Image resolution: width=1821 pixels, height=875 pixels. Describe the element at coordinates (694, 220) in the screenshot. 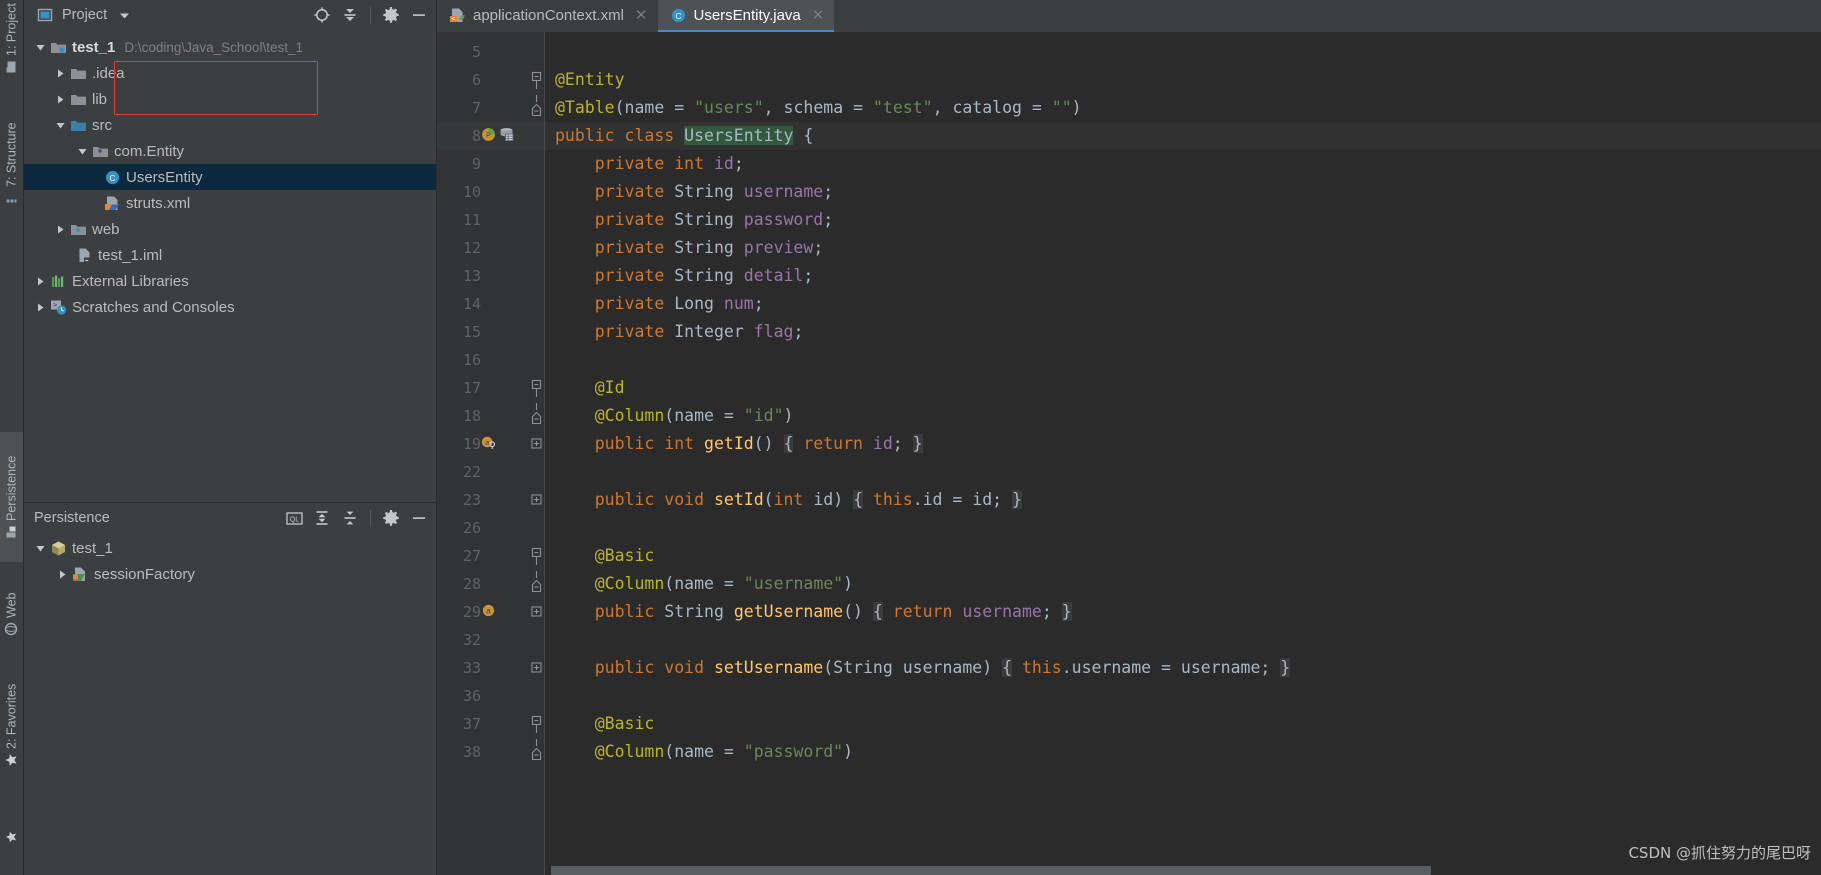

I see `code-line: private String password;` at that location.